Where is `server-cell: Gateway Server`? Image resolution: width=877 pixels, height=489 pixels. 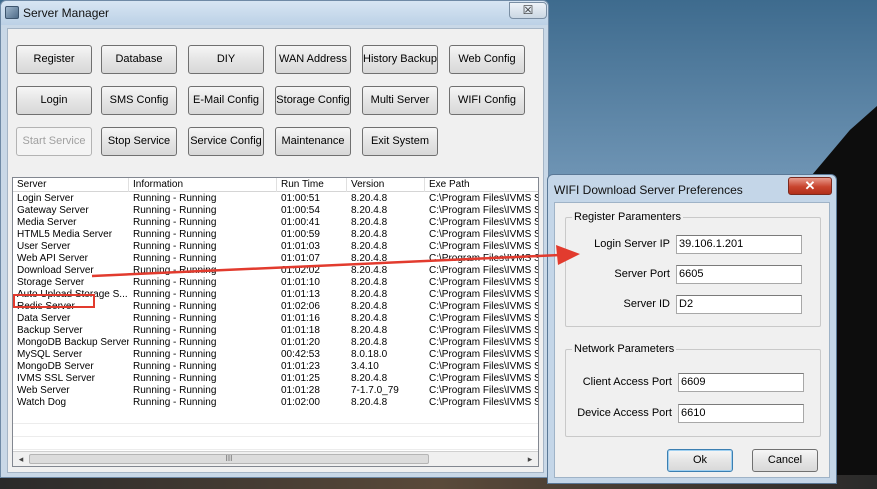
server-cell: Gateway Server is located at coordinates (53, 210).